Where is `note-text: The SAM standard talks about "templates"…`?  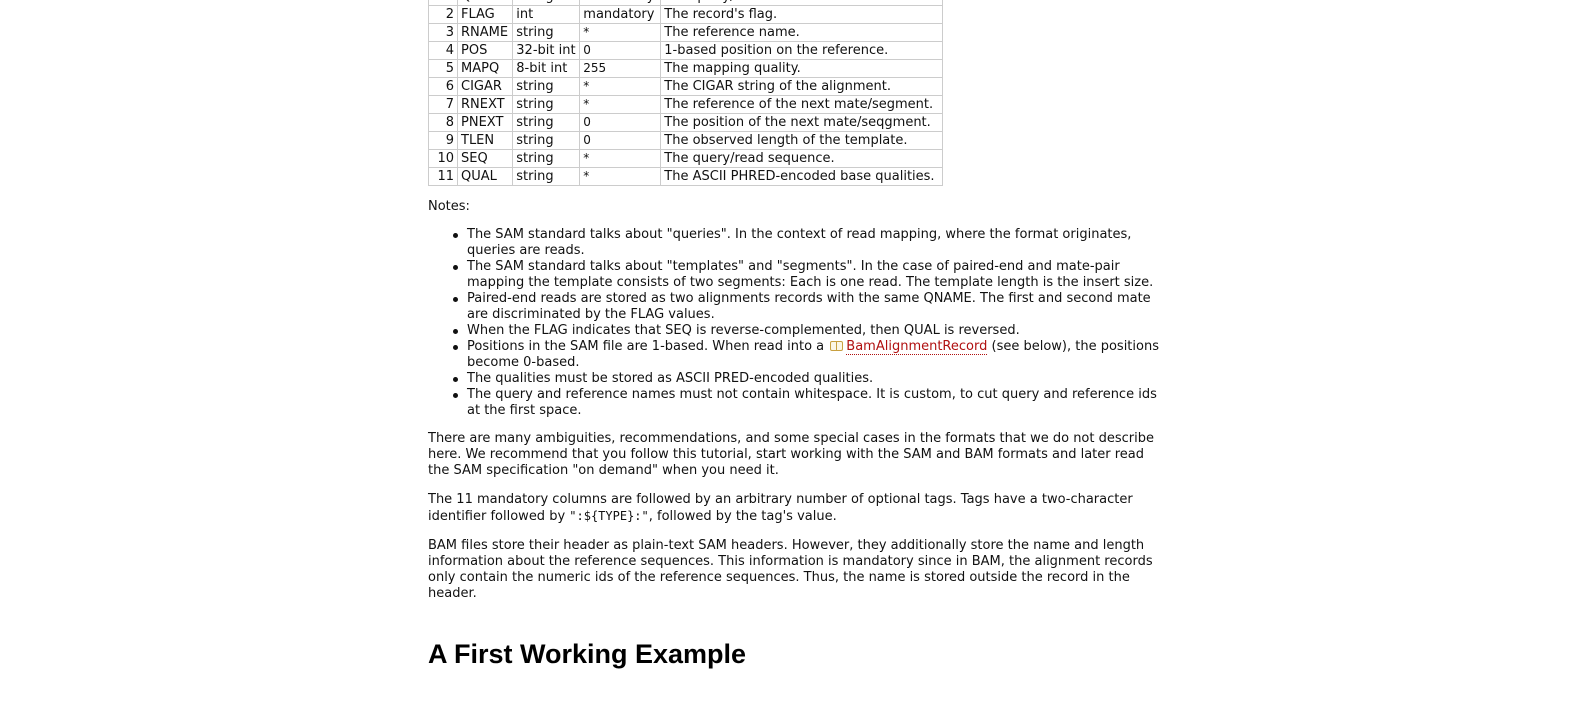
note-text: The SAM standard talks about "templates"… is located at coordinates (810, 274).